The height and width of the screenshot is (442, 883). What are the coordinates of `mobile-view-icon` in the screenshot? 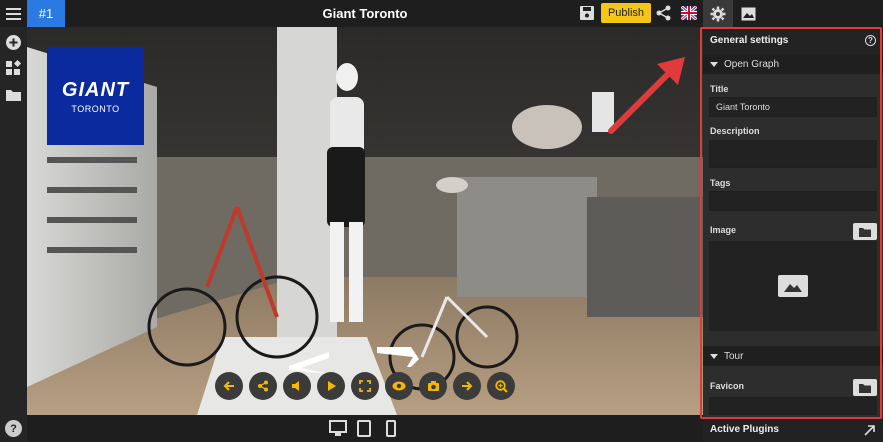 It's located at (391, 428).